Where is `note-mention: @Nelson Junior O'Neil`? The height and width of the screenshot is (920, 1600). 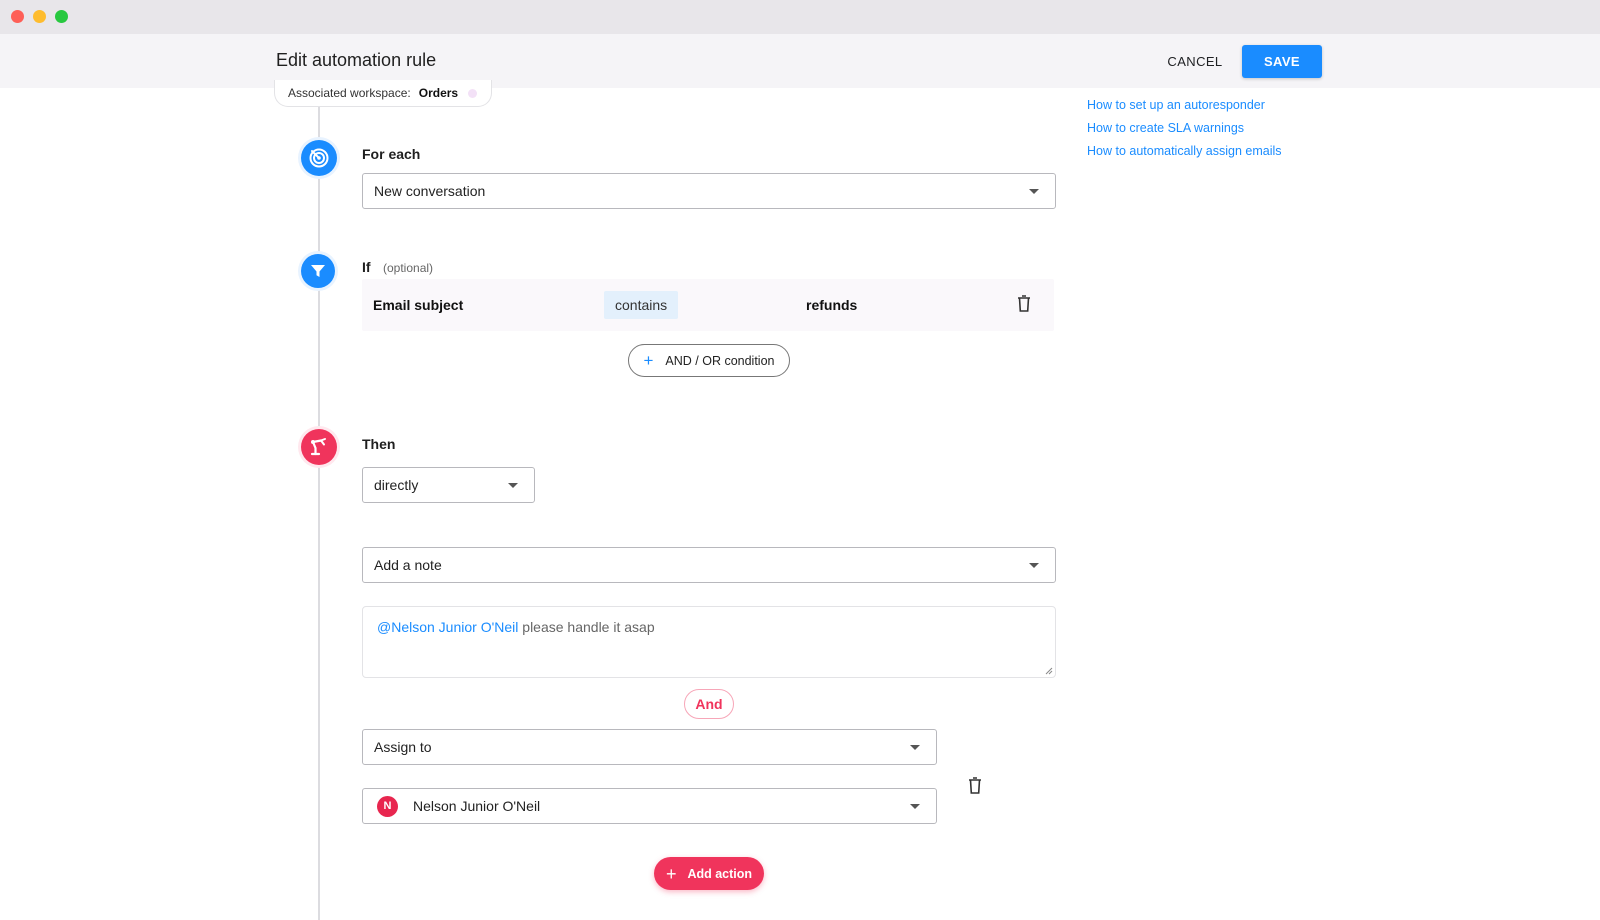
note-mention: @Nelson Junior O'Neil is located at coordinates (448, 627).